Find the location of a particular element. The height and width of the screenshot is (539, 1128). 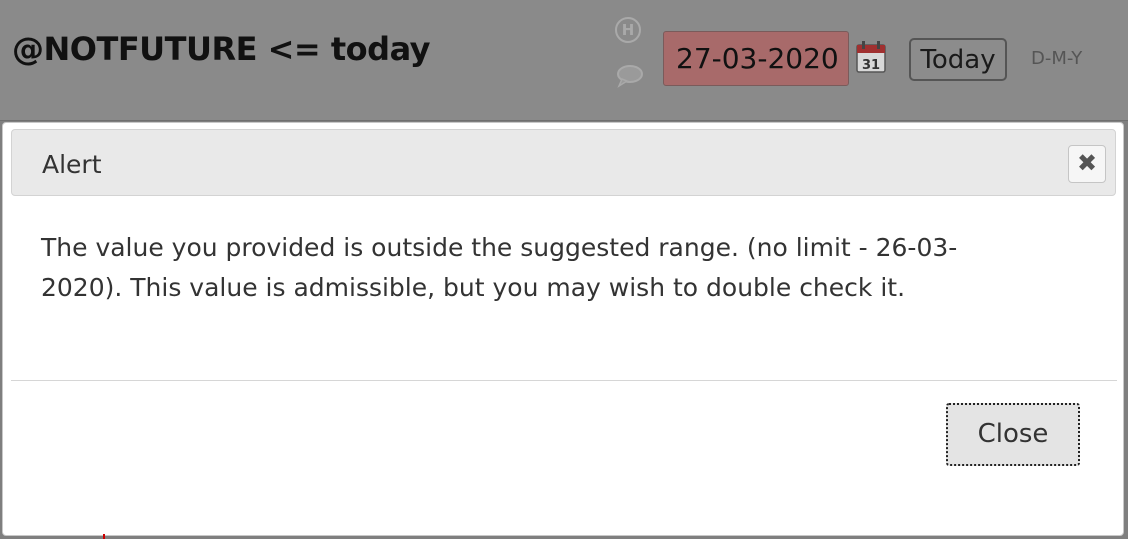

dialog-divider is located at coordinates (564, 380).